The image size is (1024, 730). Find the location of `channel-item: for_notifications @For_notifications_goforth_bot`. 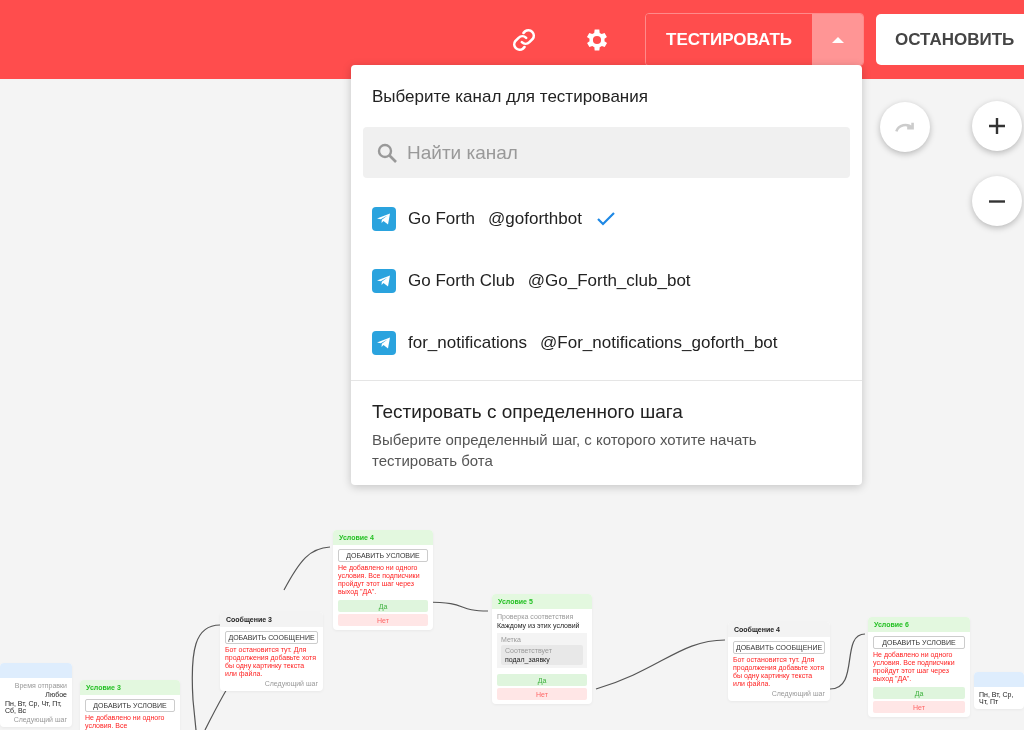

channel-item: for_notifications @For_notifications_goforth_bot is located at coordinates (606, 343).